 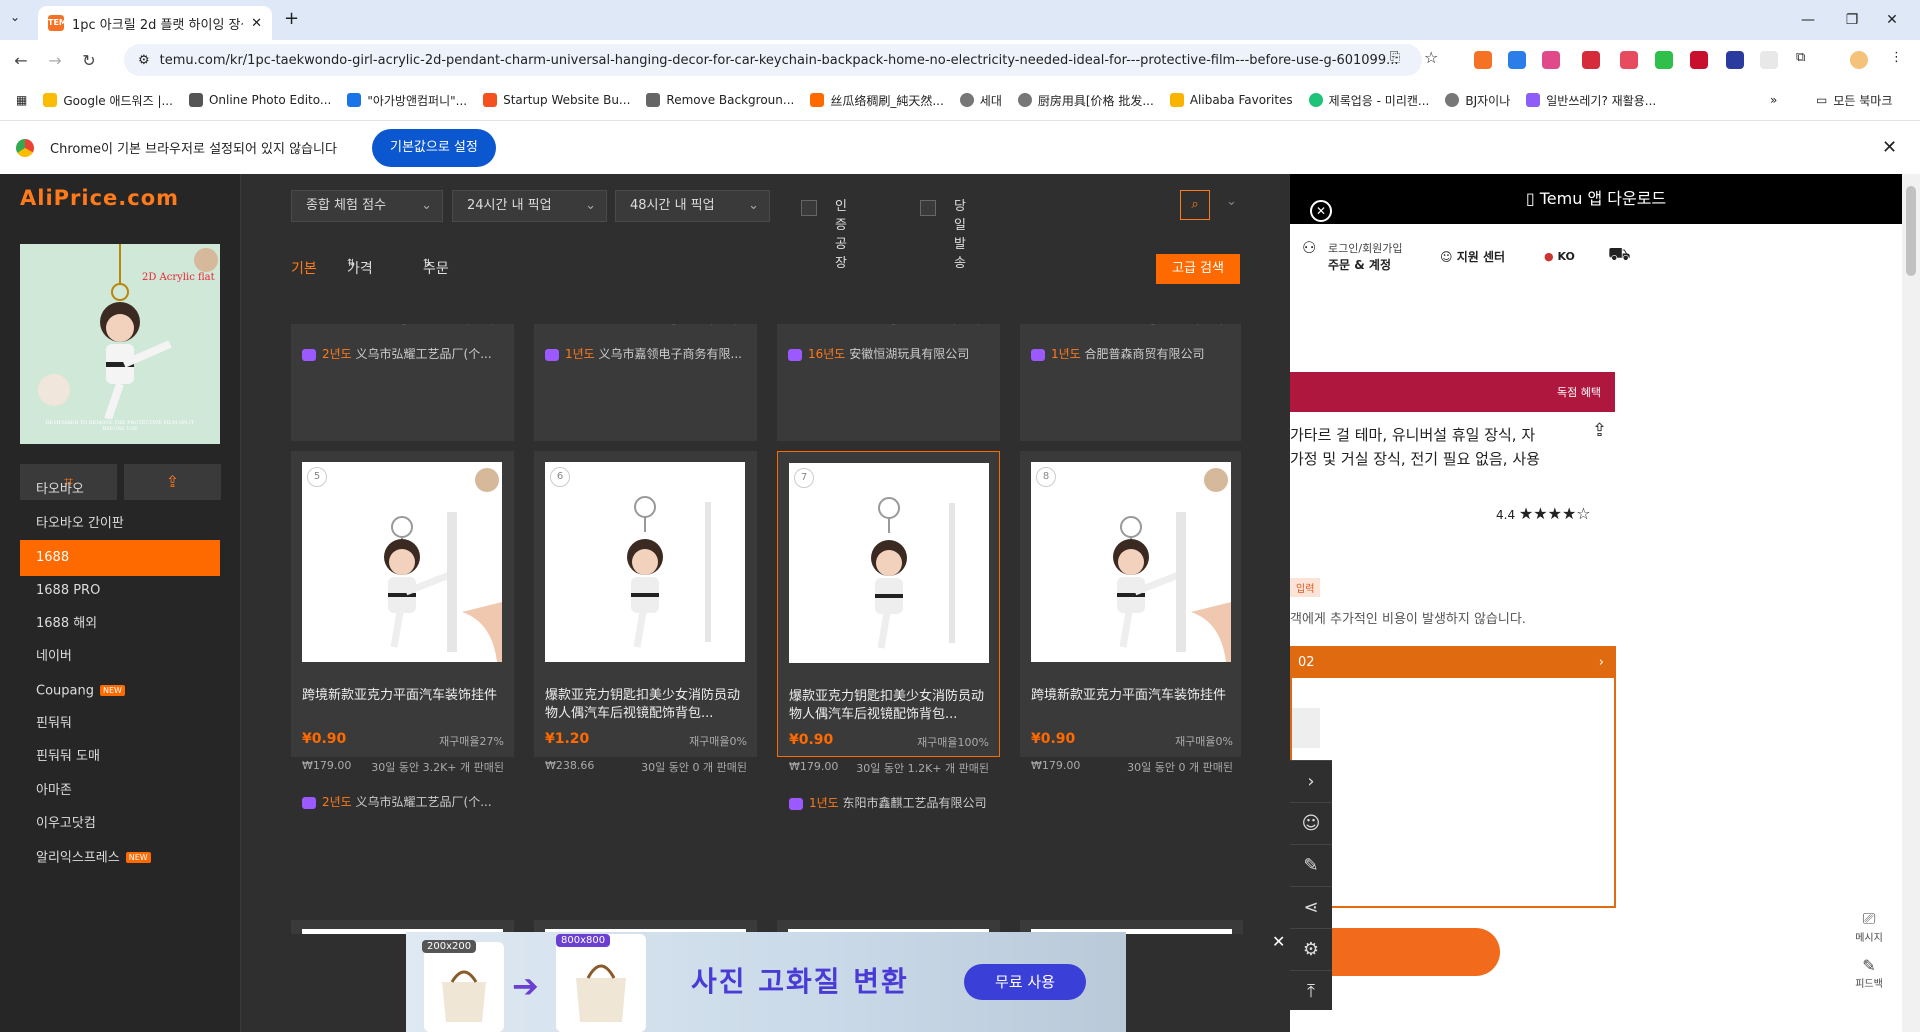 I want to click on language-selector: ● KO, so click(x=1559, y=256).